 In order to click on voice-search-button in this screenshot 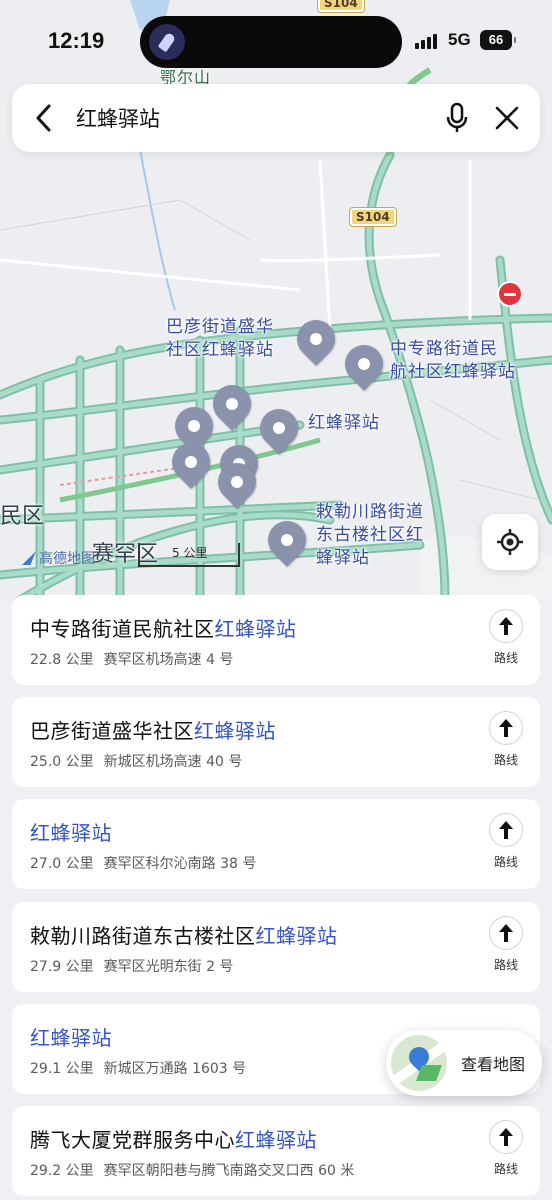, I will do `click(457, 118)`.